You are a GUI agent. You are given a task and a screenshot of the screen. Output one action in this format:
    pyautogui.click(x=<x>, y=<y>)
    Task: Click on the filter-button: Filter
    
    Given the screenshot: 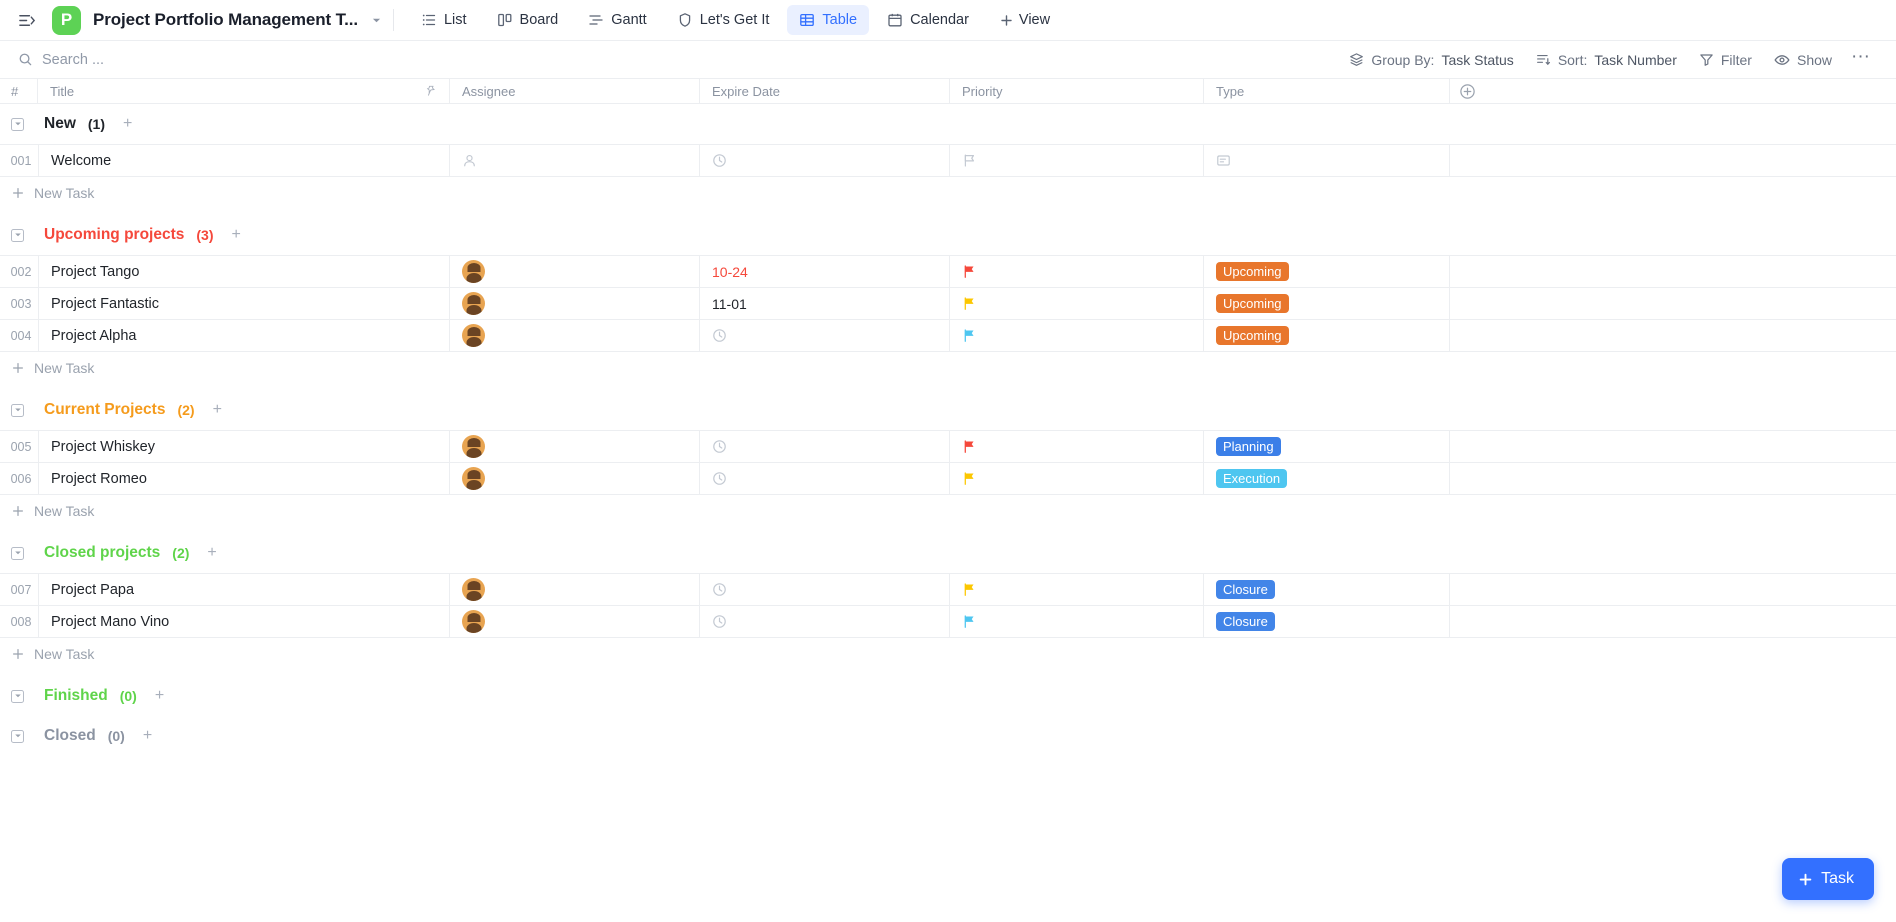 What is the action you would take?
    pyautogui.click(x=1725, y=60)
    